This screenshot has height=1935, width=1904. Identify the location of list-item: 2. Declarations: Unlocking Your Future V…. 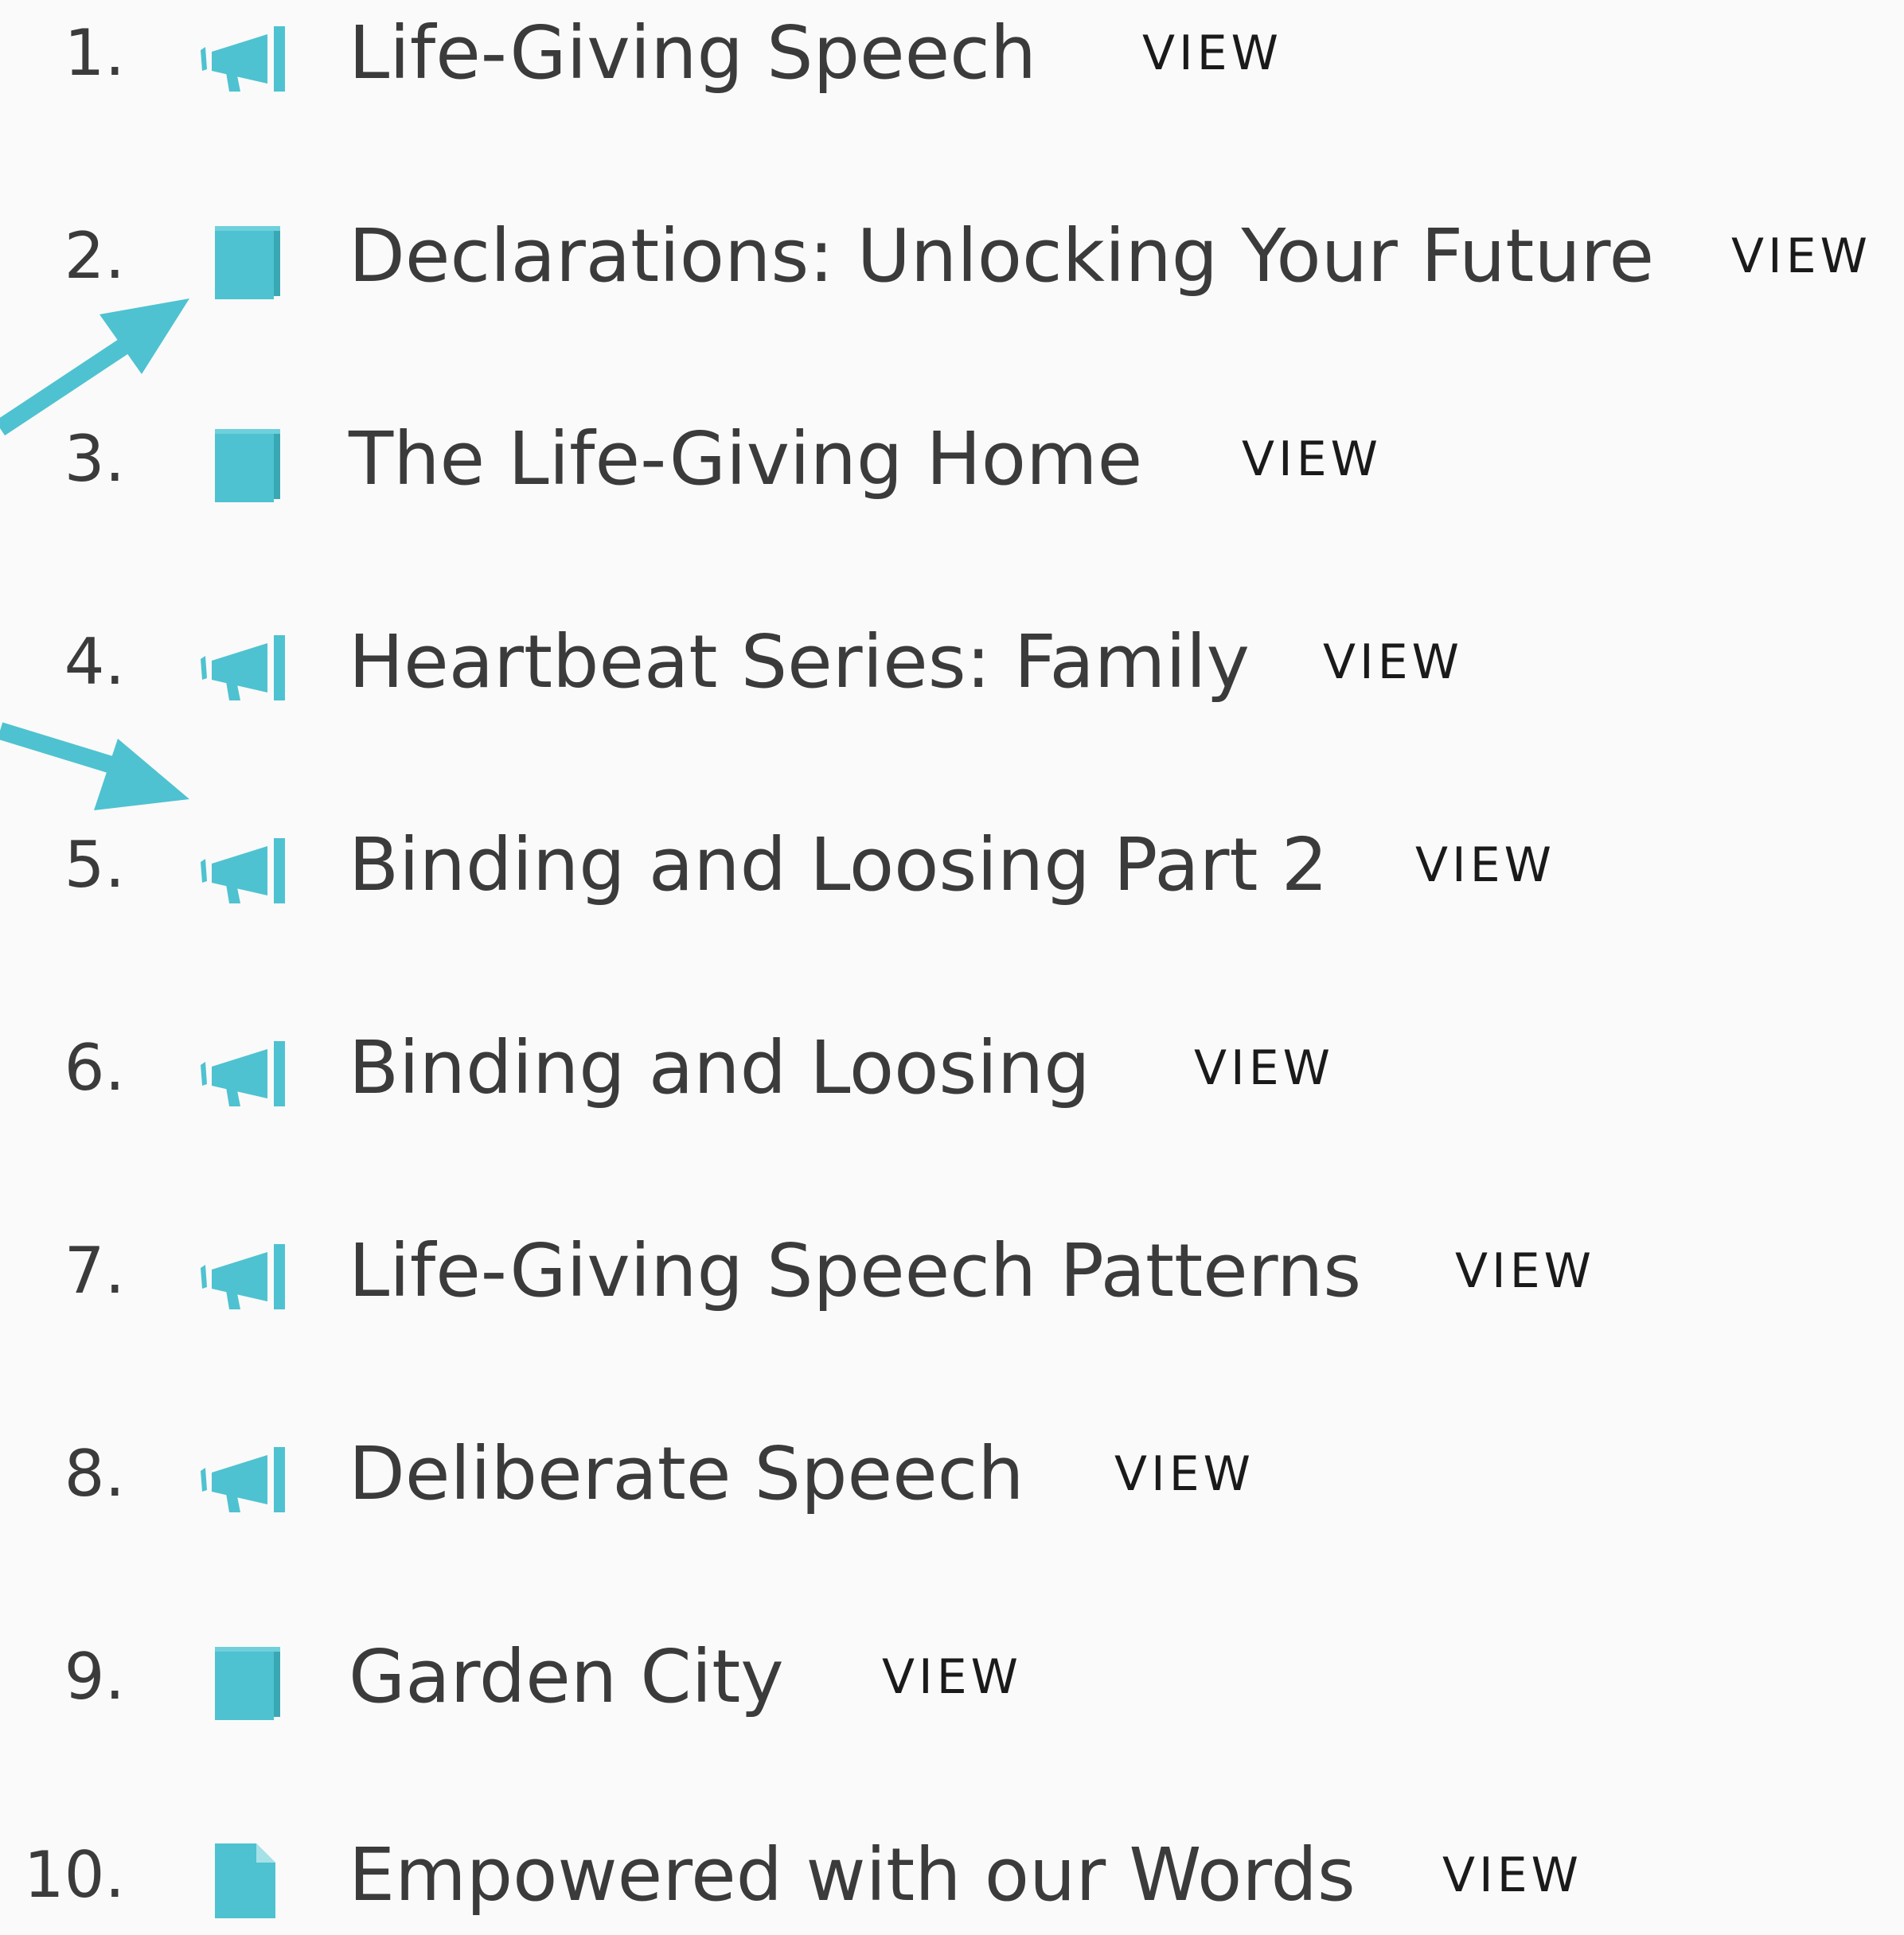
(952, 256).